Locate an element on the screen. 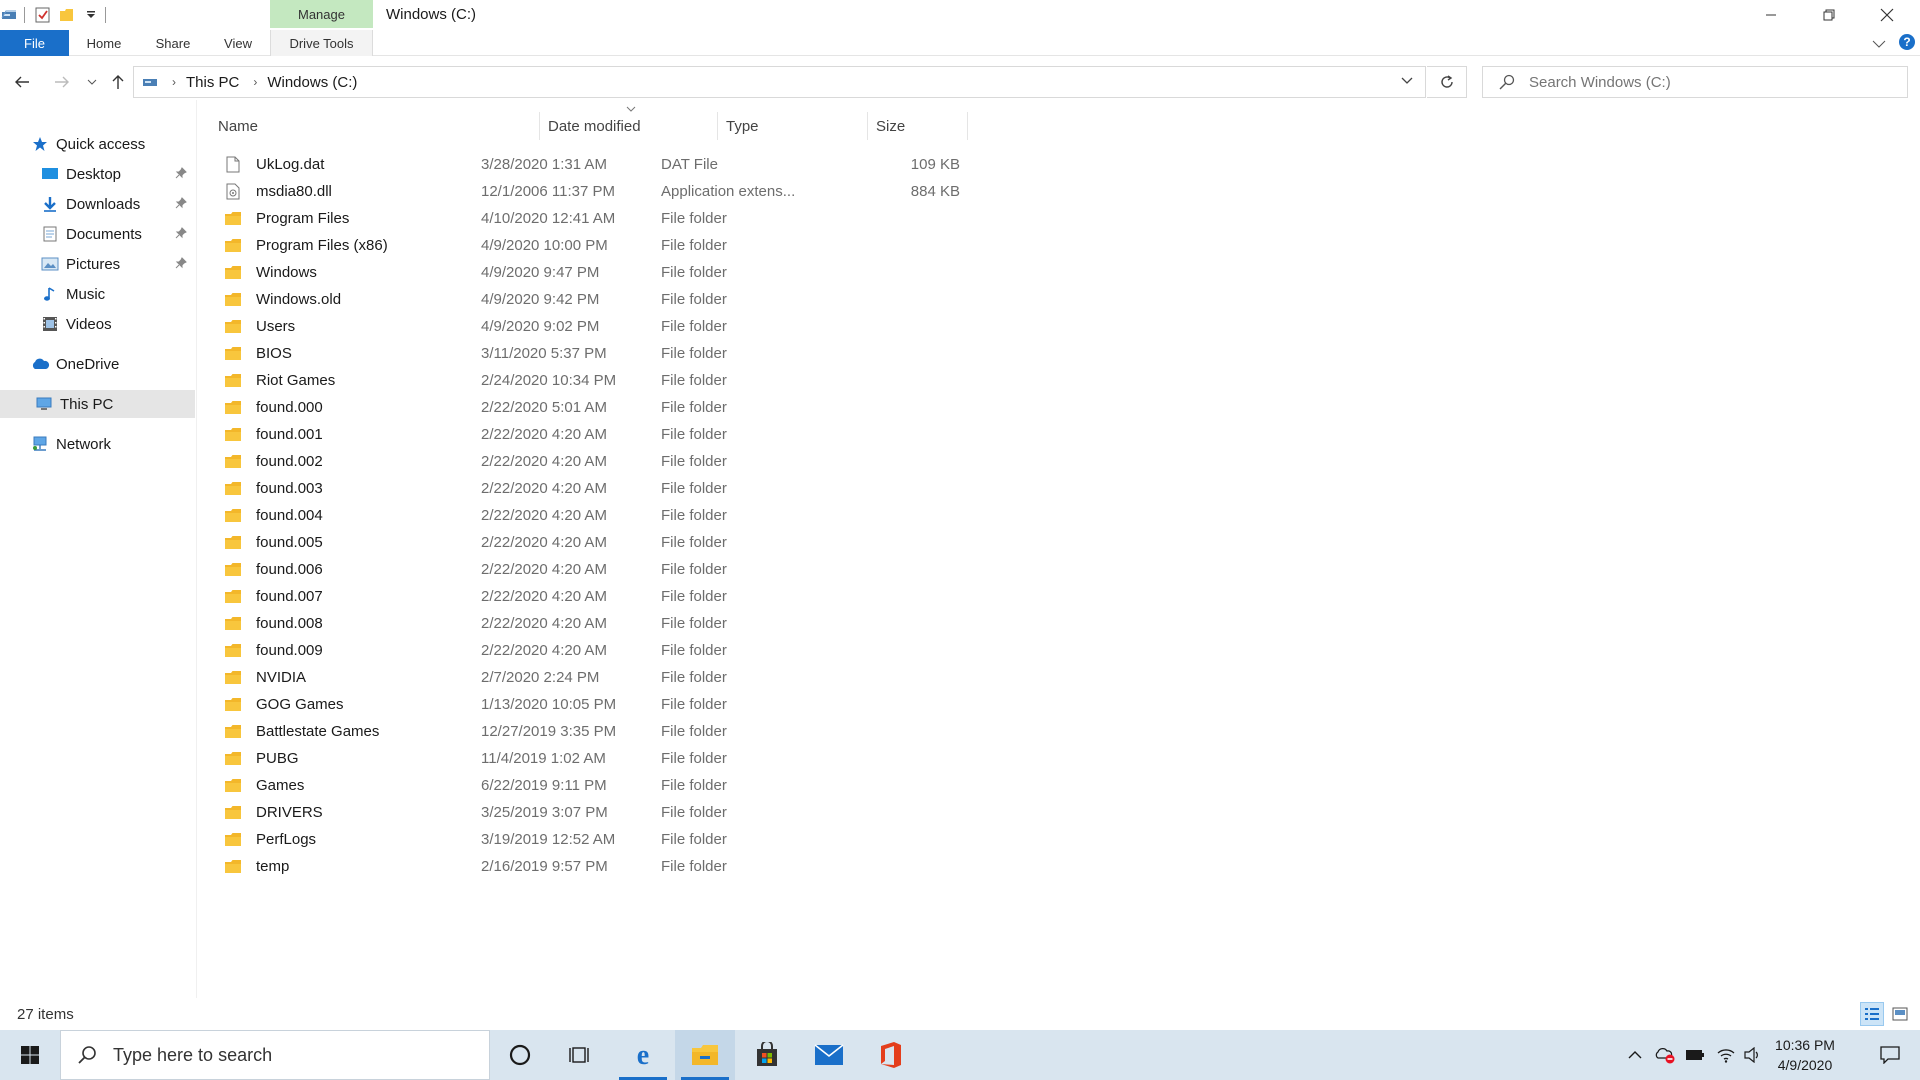 Image resolution: width=1920 pixels, height=1080 pixels. table-row: found.008 2/22/2020 4:20 AM File folder is located at coordinates (616, 623).